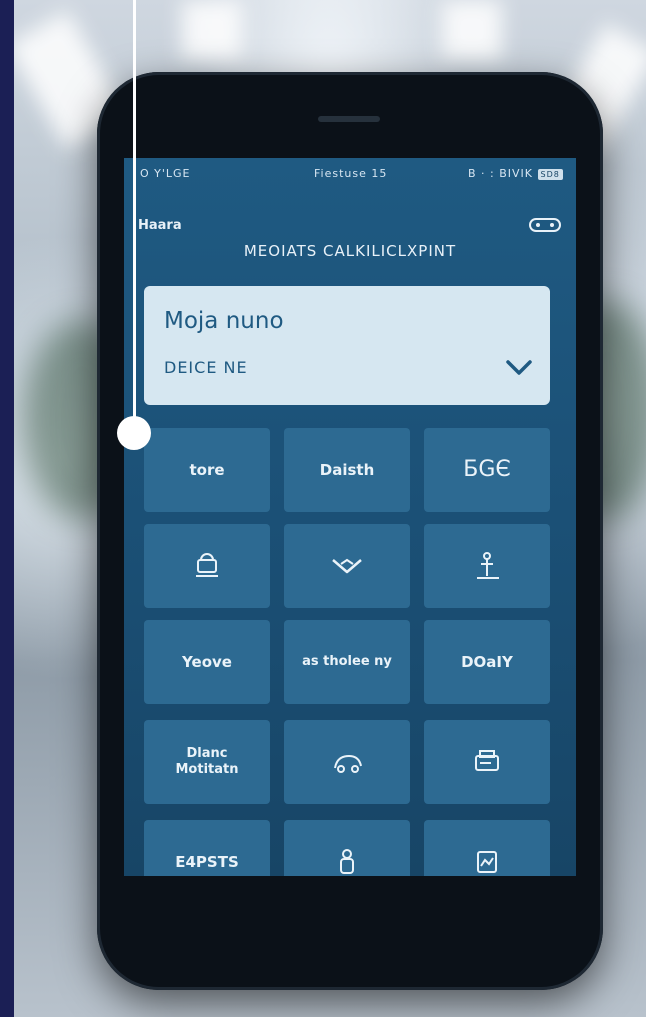 Image resolution: width=646 pixels, height=1017 pixels. I want to click on page-title: MEOIATS CALKILICLXPINT, so click(350, 251).